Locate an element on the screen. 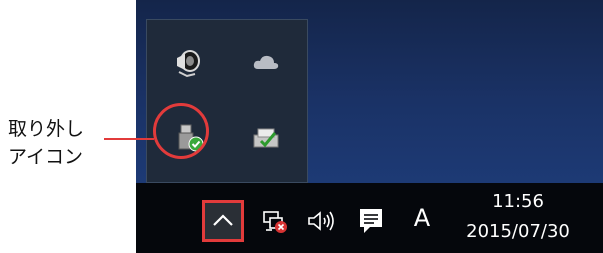  remove-icon-label: 取り外し アイコン is located at coordinates (58, 143).